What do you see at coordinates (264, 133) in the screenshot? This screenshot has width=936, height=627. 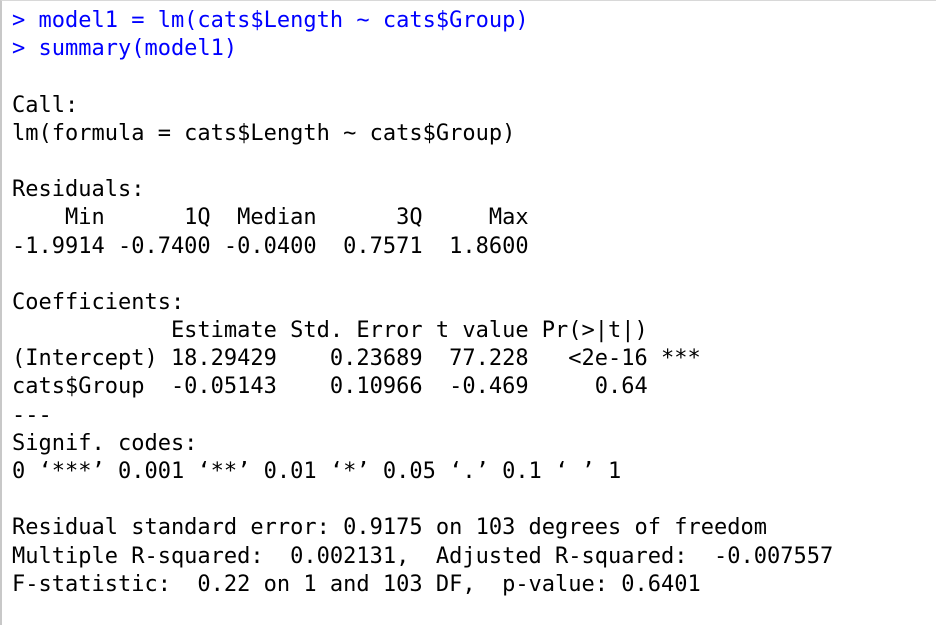 I see `console-output-line: lm(formula = cats$Length ~ cats$Group)` at bounding box center [264, 133].